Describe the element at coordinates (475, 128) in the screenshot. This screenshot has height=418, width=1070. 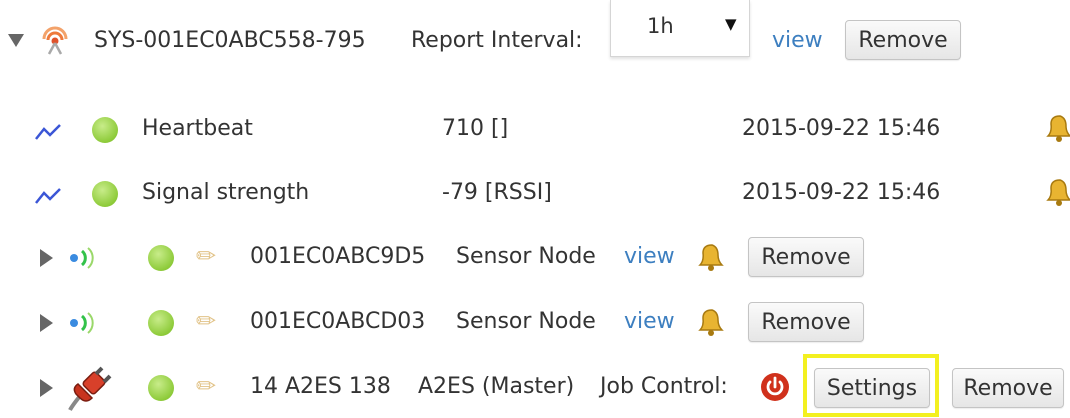
I see `metric-value: 710 []` at that location.